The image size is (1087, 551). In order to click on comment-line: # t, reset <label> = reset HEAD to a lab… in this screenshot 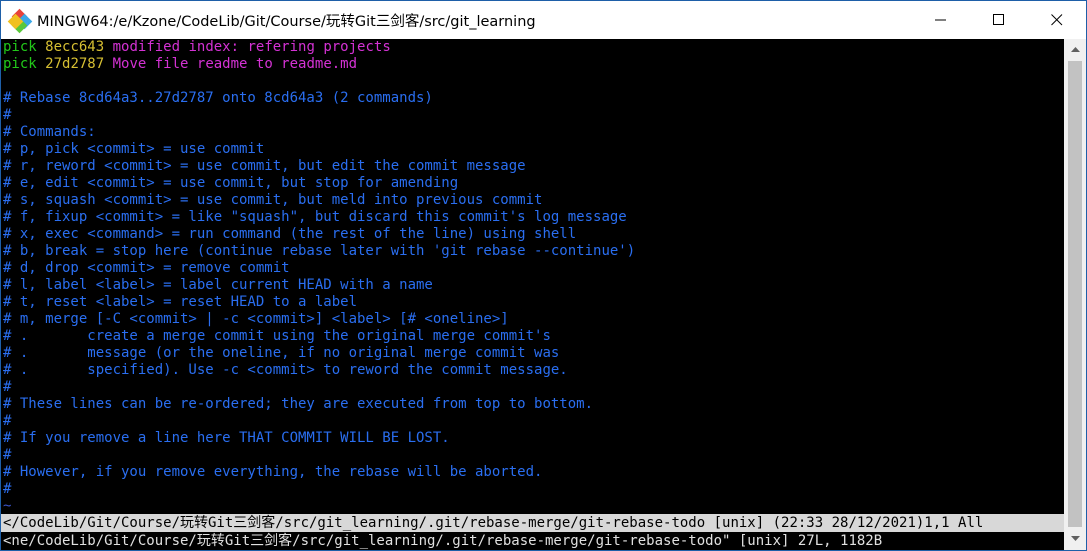, I will do `click(180, 302)`.